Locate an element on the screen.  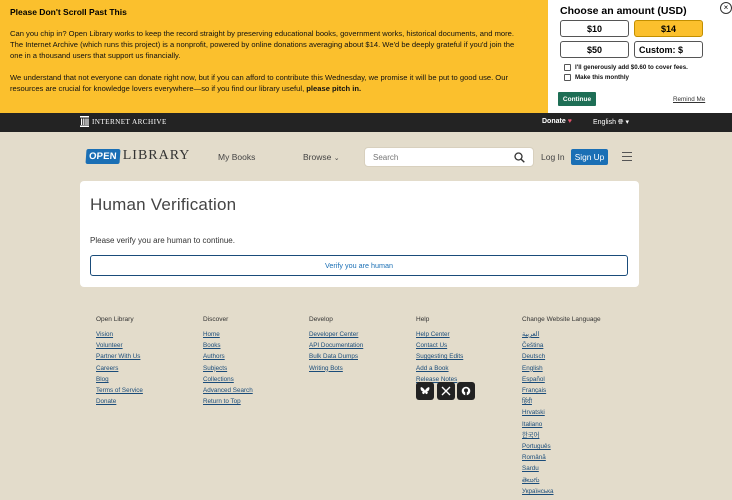
footer-link-add-book: Add a Book is located at coordinates (439, 368).